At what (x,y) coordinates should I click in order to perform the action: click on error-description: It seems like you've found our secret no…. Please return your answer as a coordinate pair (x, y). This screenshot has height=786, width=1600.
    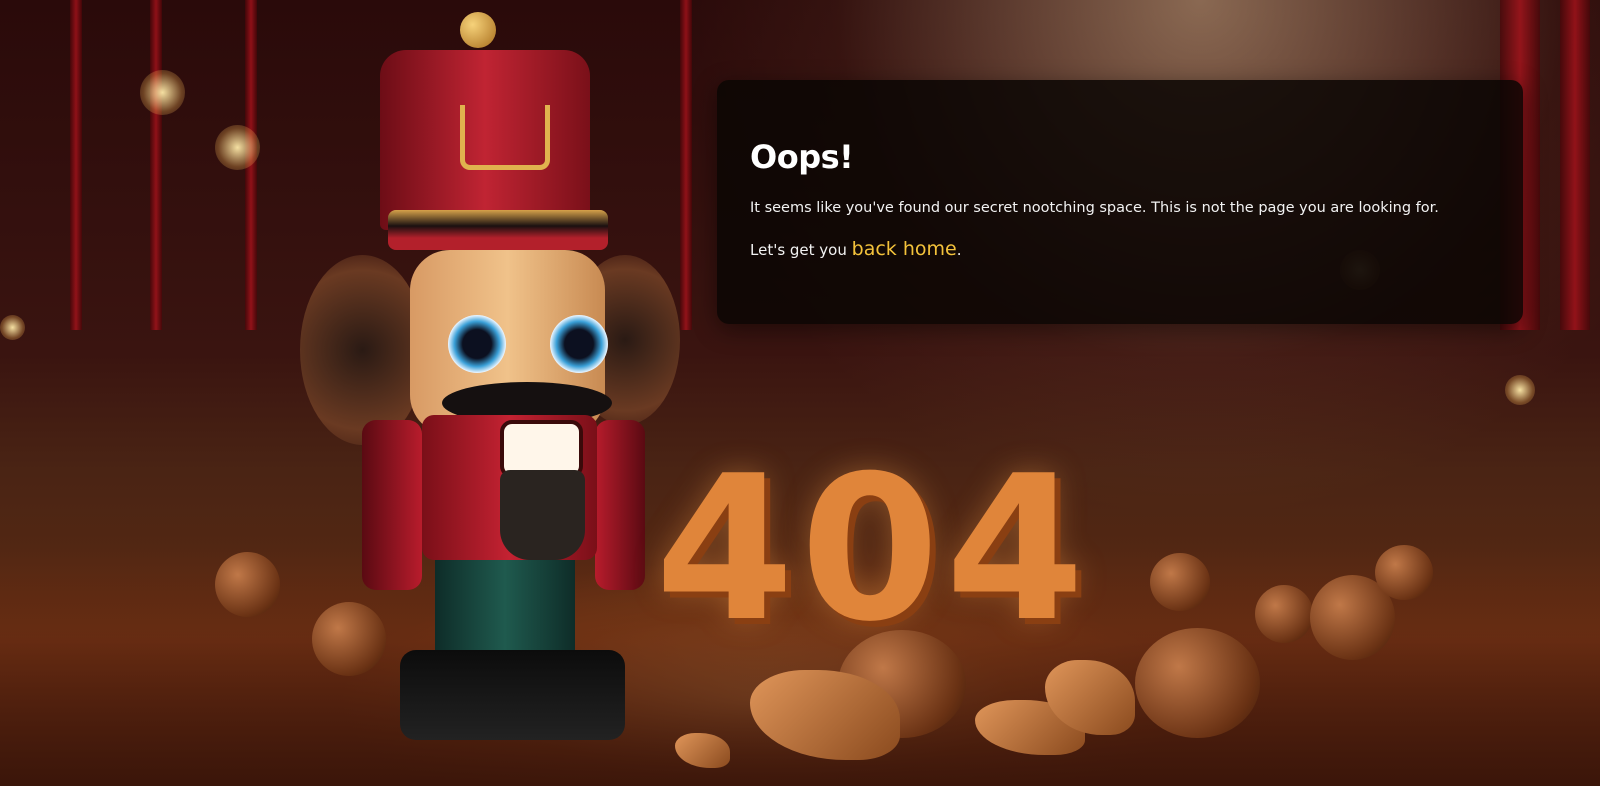
    Looking at the image, I should click on (1094, 208).